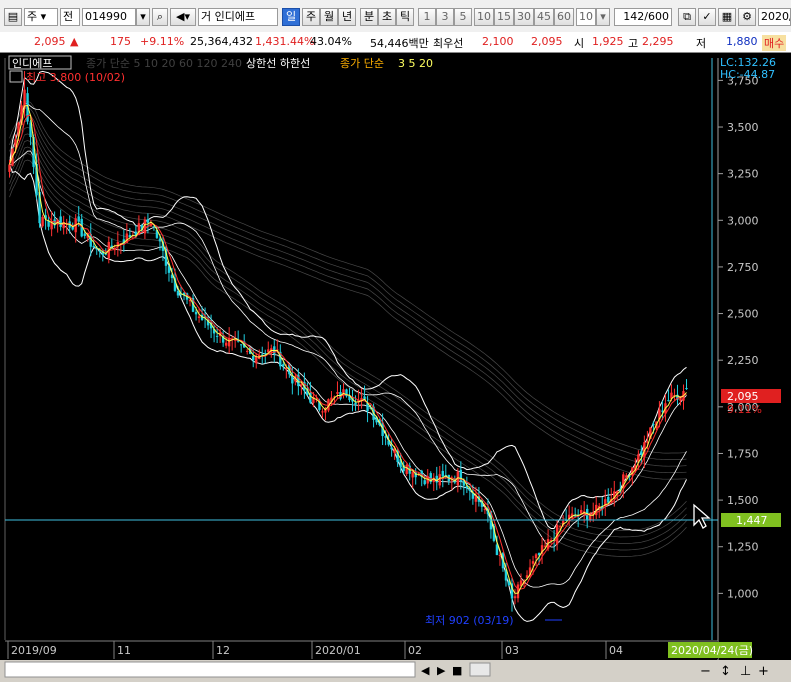 The height and width of the screenshot is (682, 791). I want to click on interval-10-label: 10, so click(484, 16).